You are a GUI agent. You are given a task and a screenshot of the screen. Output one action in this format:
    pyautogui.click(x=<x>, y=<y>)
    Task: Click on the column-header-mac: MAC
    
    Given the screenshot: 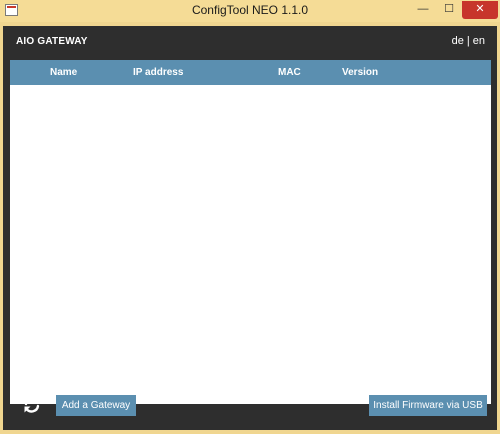 What is the action you would take?
    pyautogui.click(x=289, y=72)
    